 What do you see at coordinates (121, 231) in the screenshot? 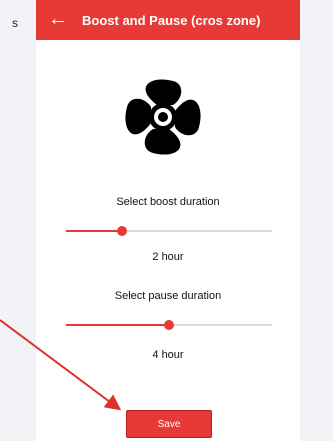
I see `boost-slider-thumb` at bounding box center [121, 231].